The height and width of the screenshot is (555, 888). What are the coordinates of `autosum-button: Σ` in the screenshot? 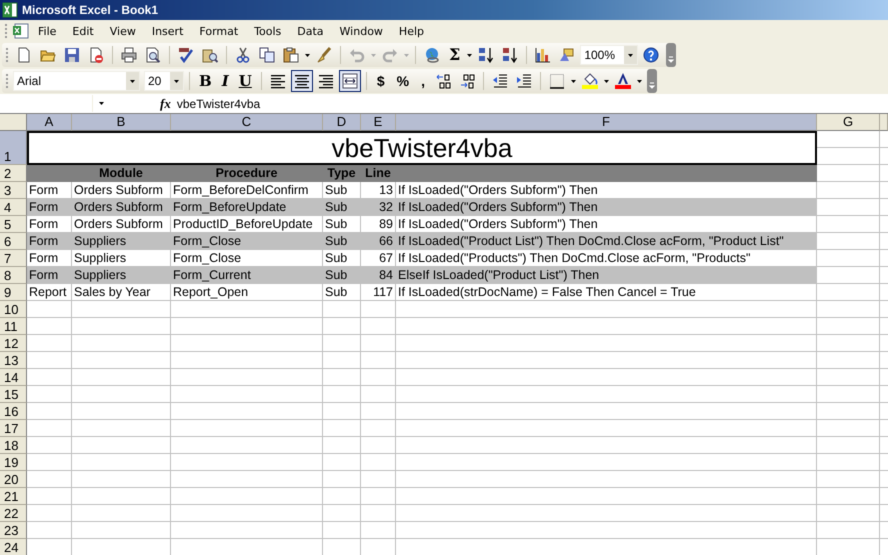 It's located at (454, 55).